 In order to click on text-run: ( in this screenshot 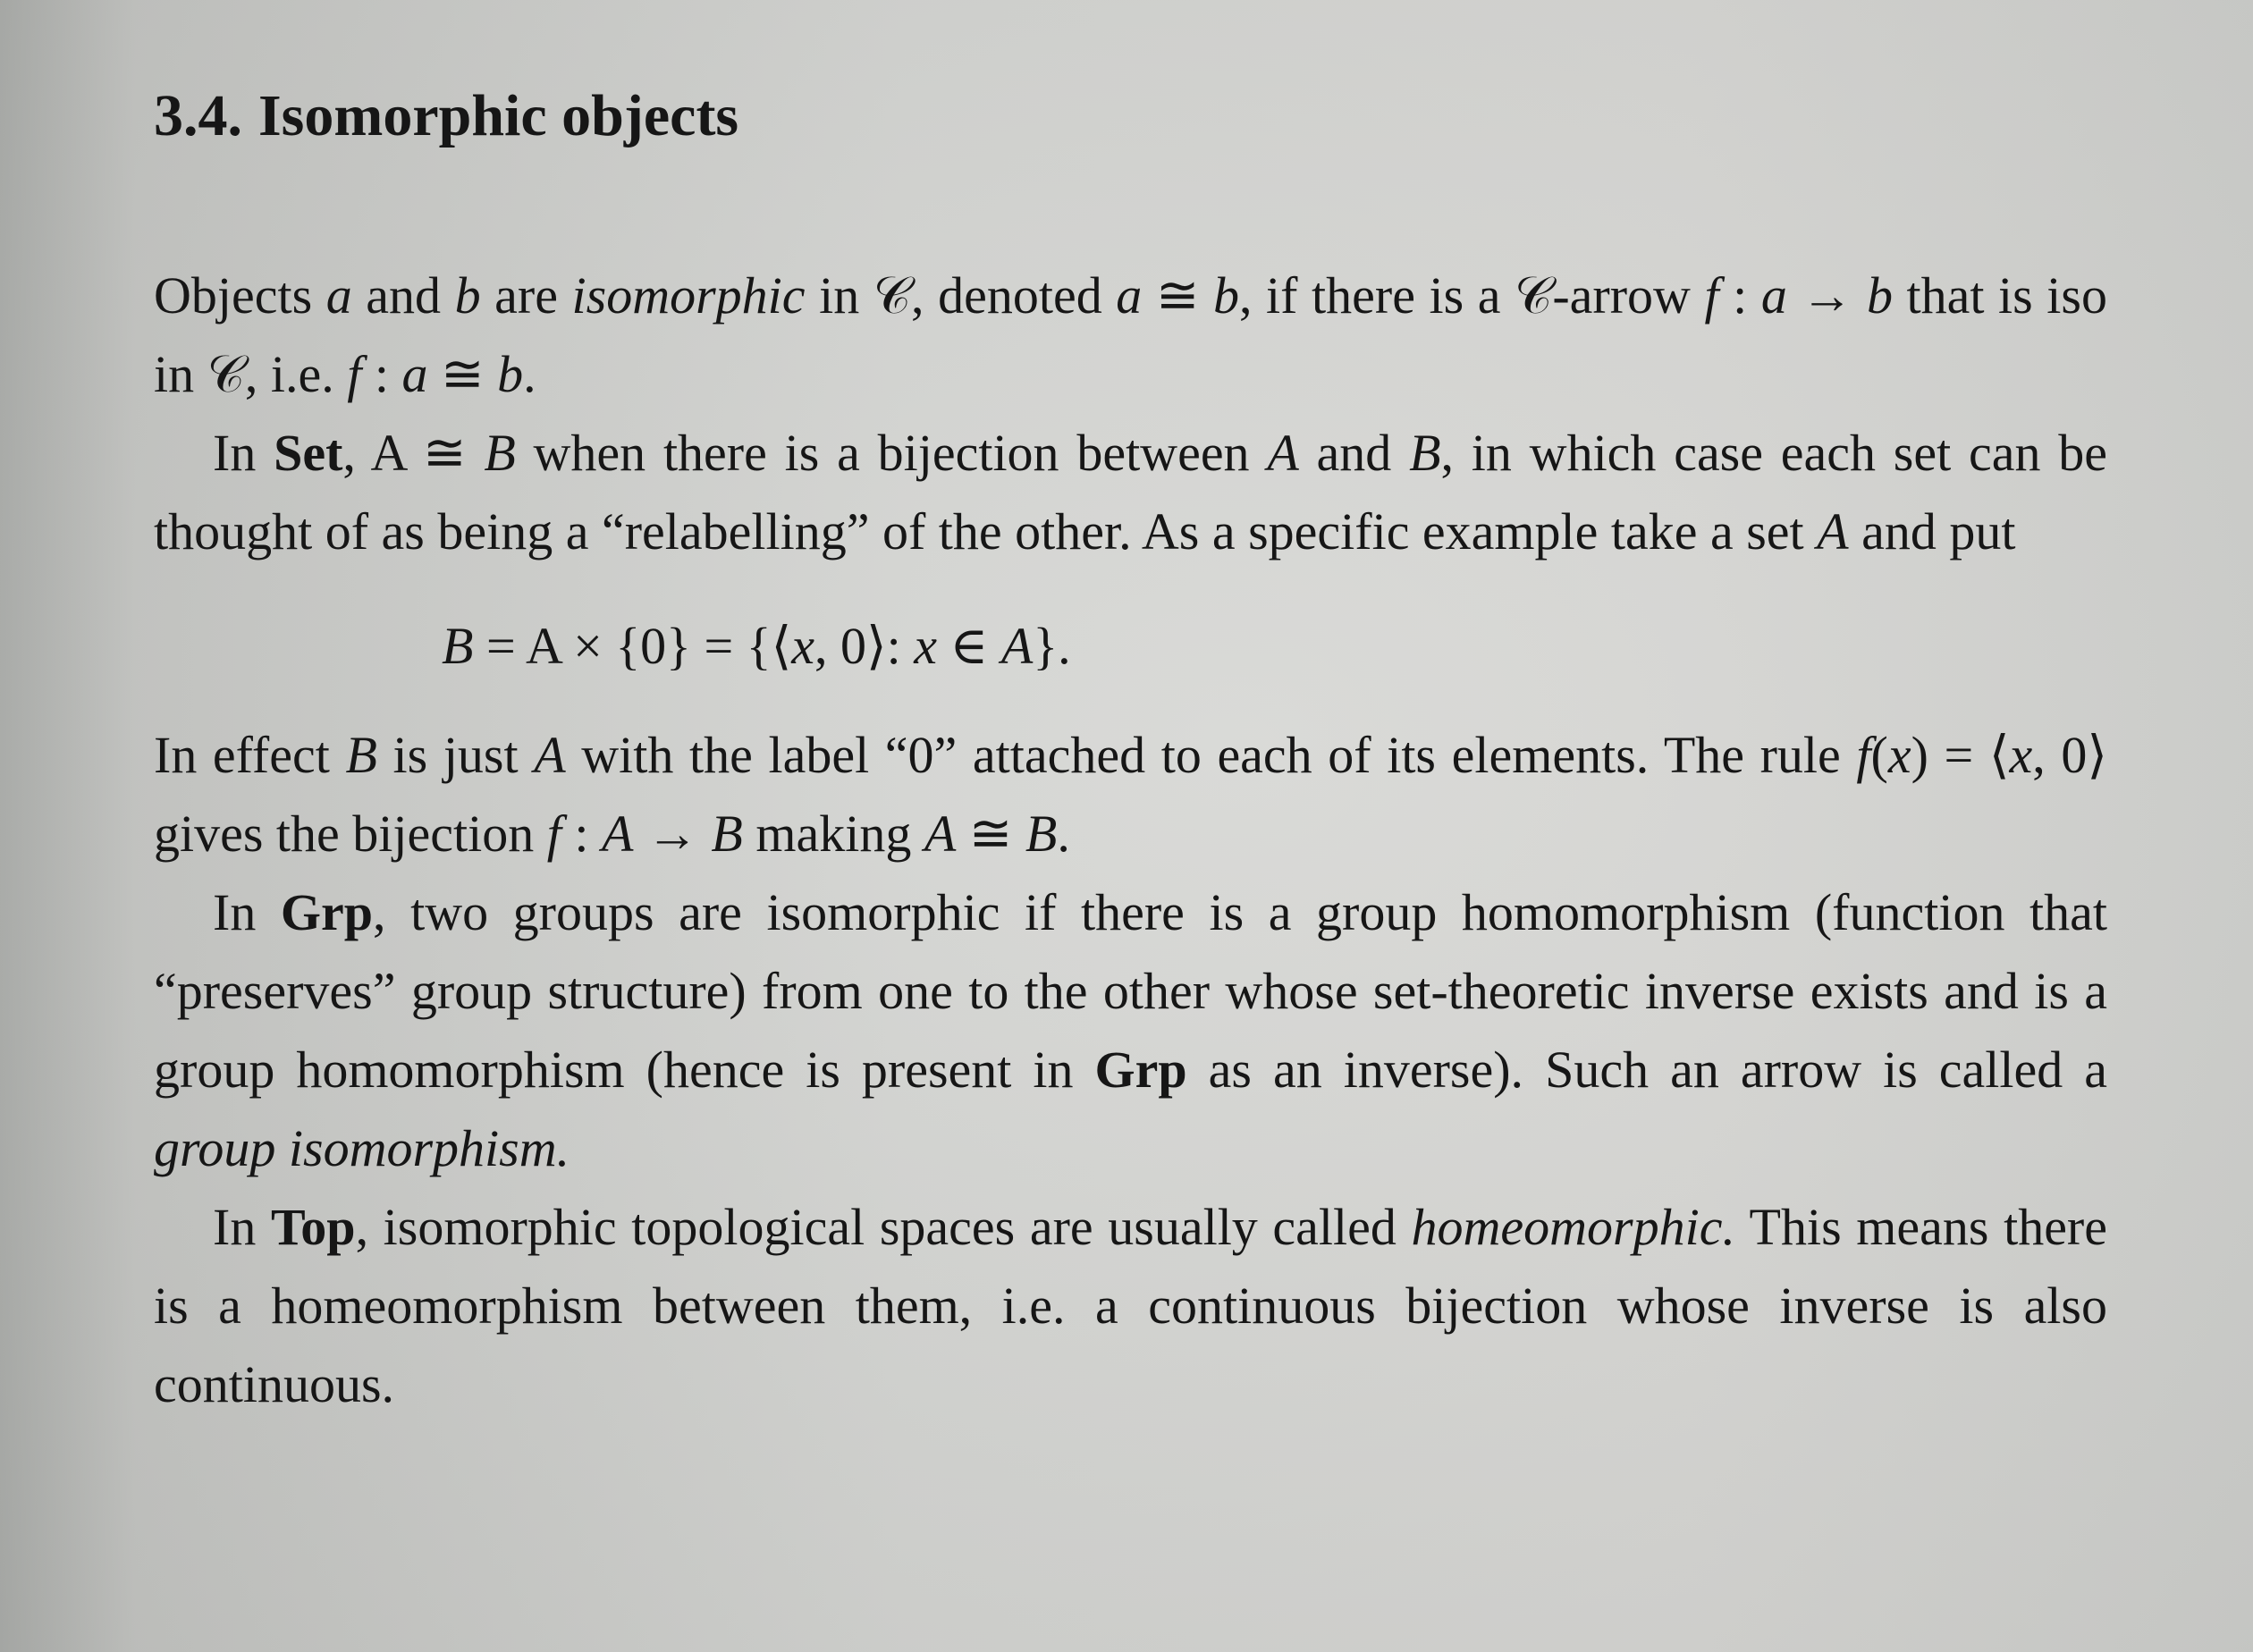, I will do `click(1879, 755)`.